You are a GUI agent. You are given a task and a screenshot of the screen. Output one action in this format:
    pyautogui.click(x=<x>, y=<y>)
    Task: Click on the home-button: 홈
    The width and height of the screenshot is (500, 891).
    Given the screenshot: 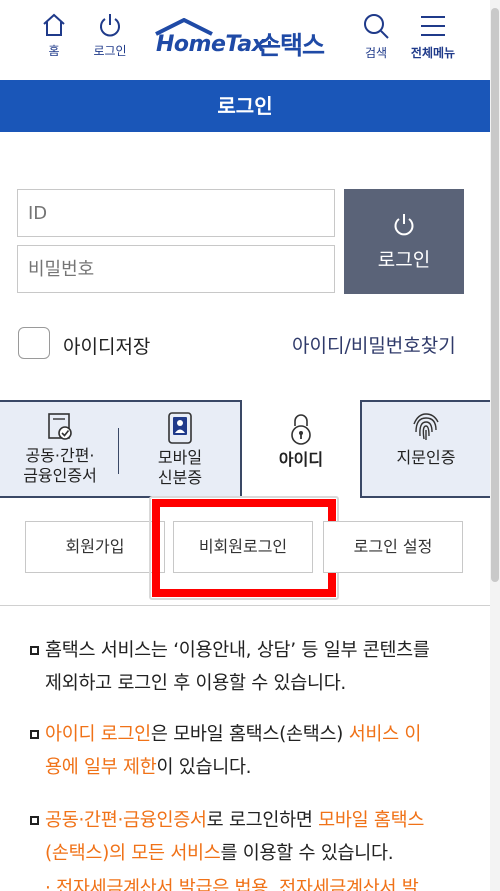 What is the action you would take?
    pyautogui.click(x=54, y=35)
    